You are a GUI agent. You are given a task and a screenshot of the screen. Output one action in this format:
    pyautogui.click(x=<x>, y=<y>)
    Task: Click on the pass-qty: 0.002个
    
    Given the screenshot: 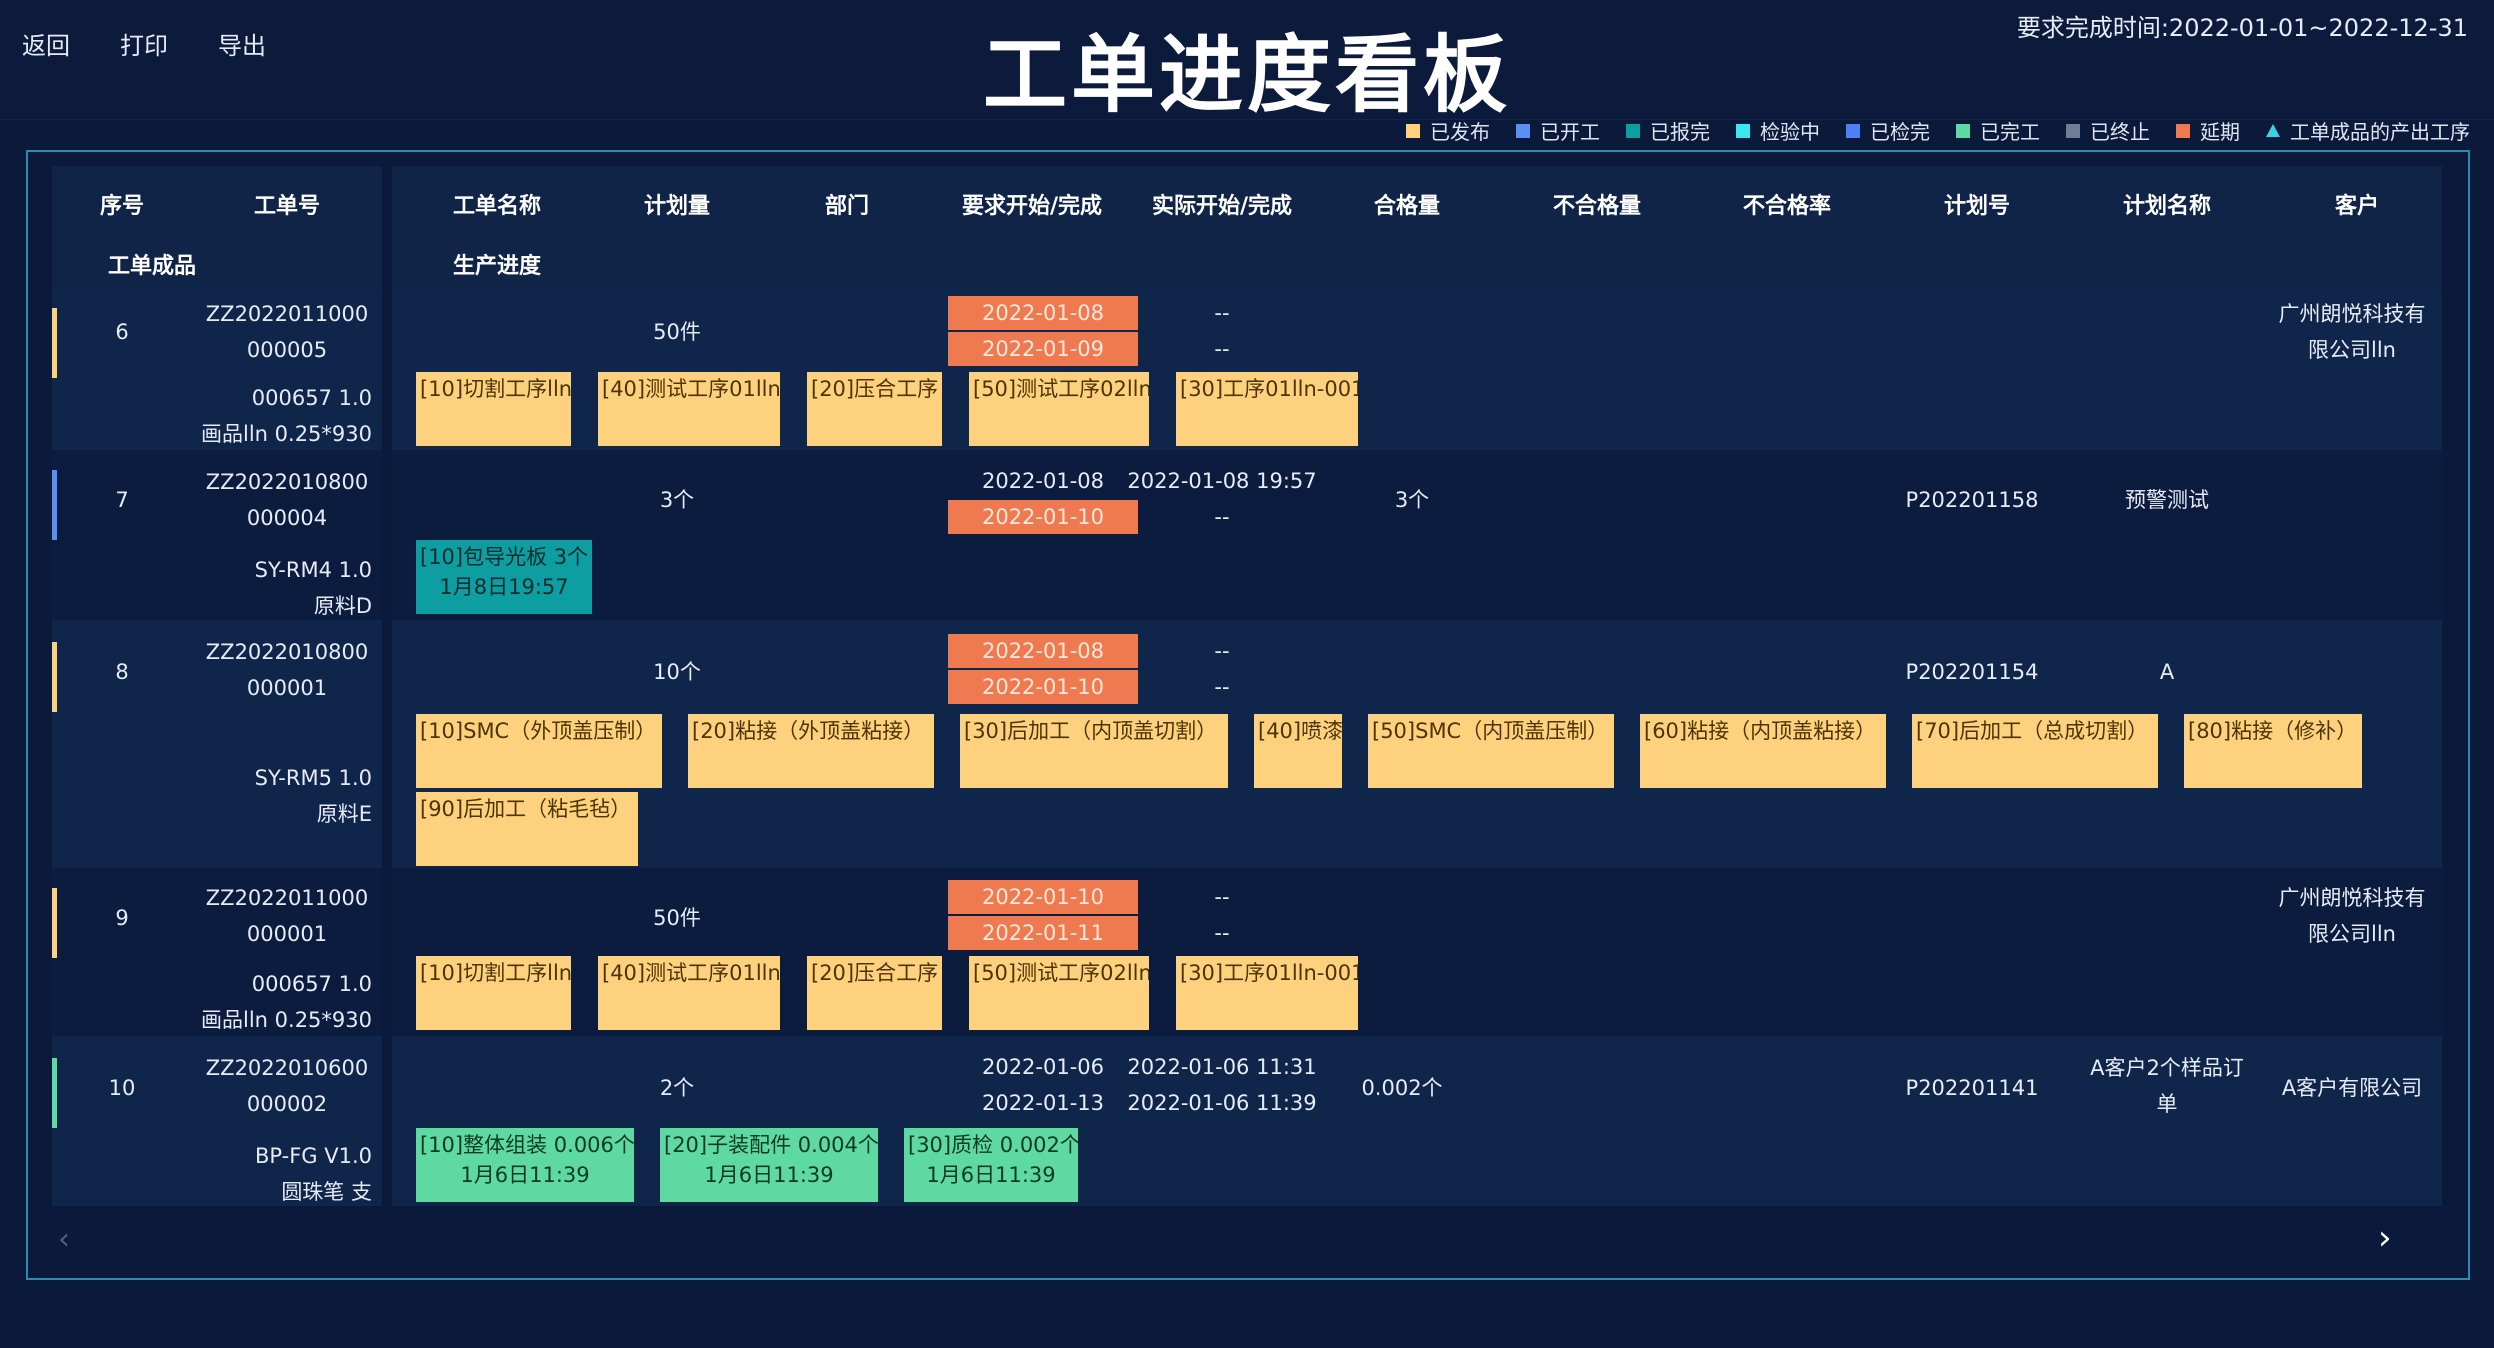 What is the action you would take?
    pyautogui.click(x=1402, y=1088)
    